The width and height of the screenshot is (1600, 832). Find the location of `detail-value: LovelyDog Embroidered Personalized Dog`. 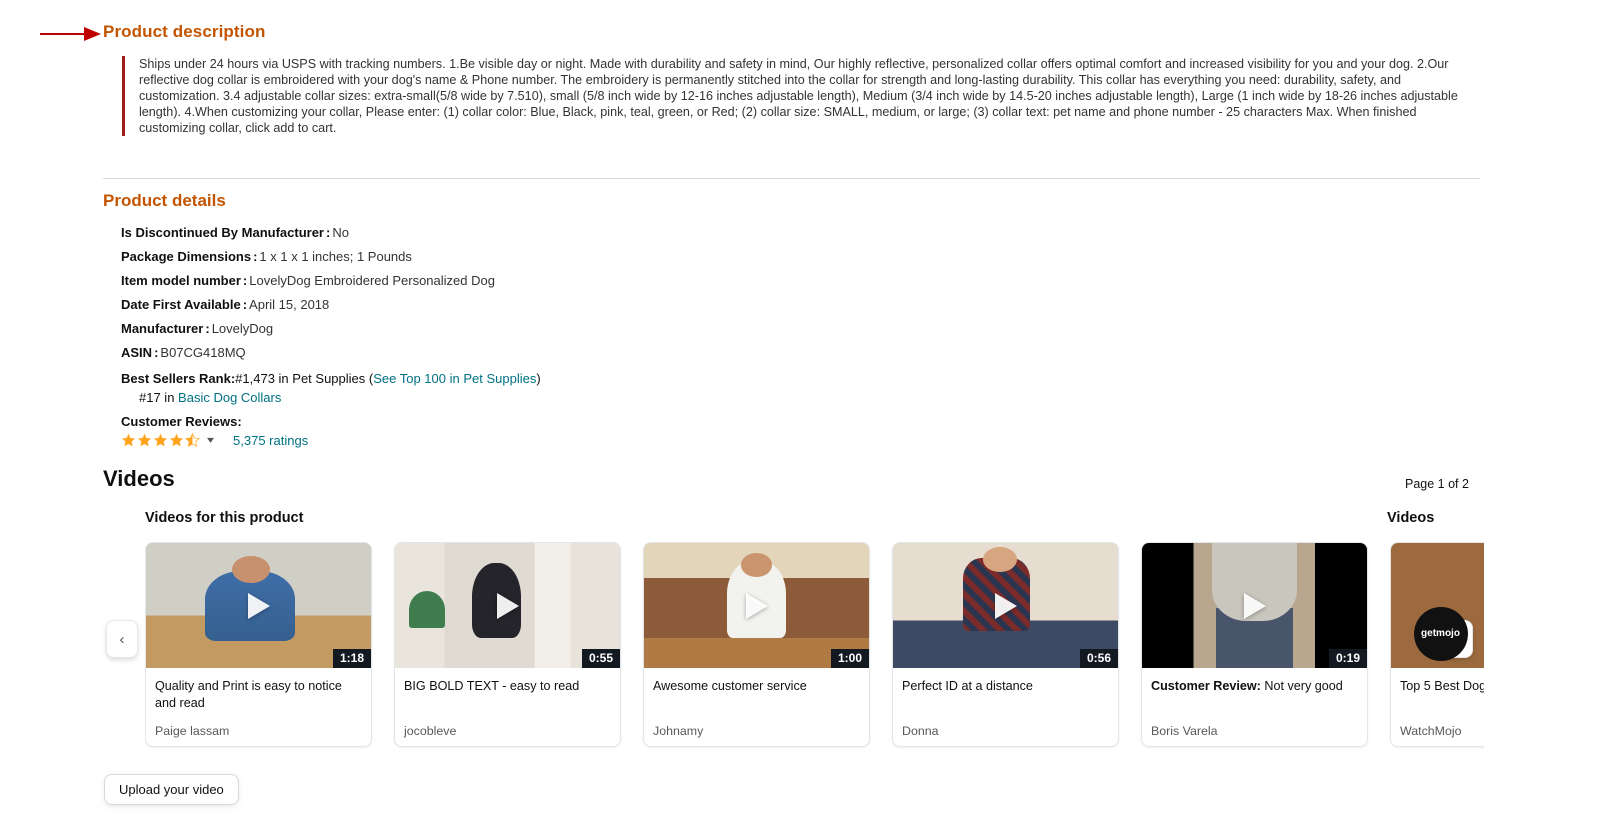

detail-value: LovelyDog Embroidered Personalized Dog is located at coordinates (372, 280).